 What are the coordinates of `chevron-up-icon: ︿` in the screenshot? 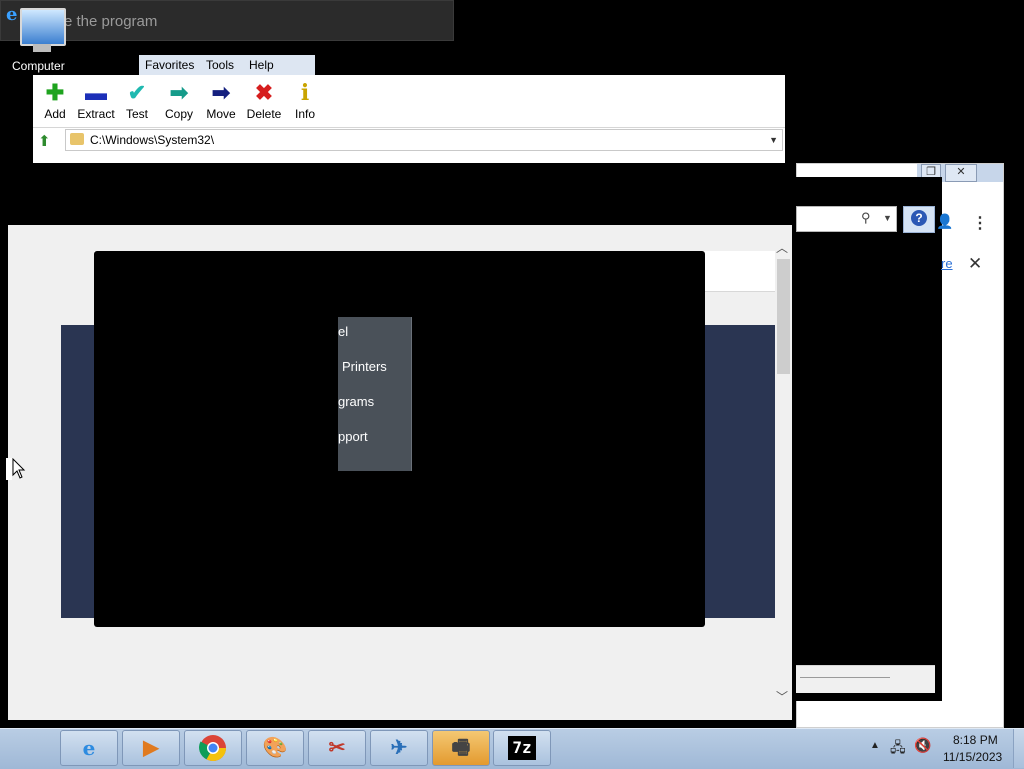 It's located at (782, 247).